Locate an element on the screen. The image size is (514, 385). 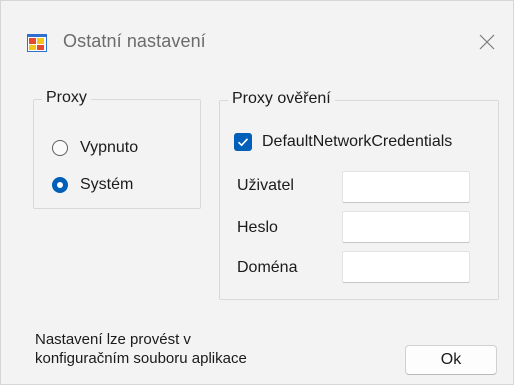
password-label: Heslo is located at coordinates (257, 227).